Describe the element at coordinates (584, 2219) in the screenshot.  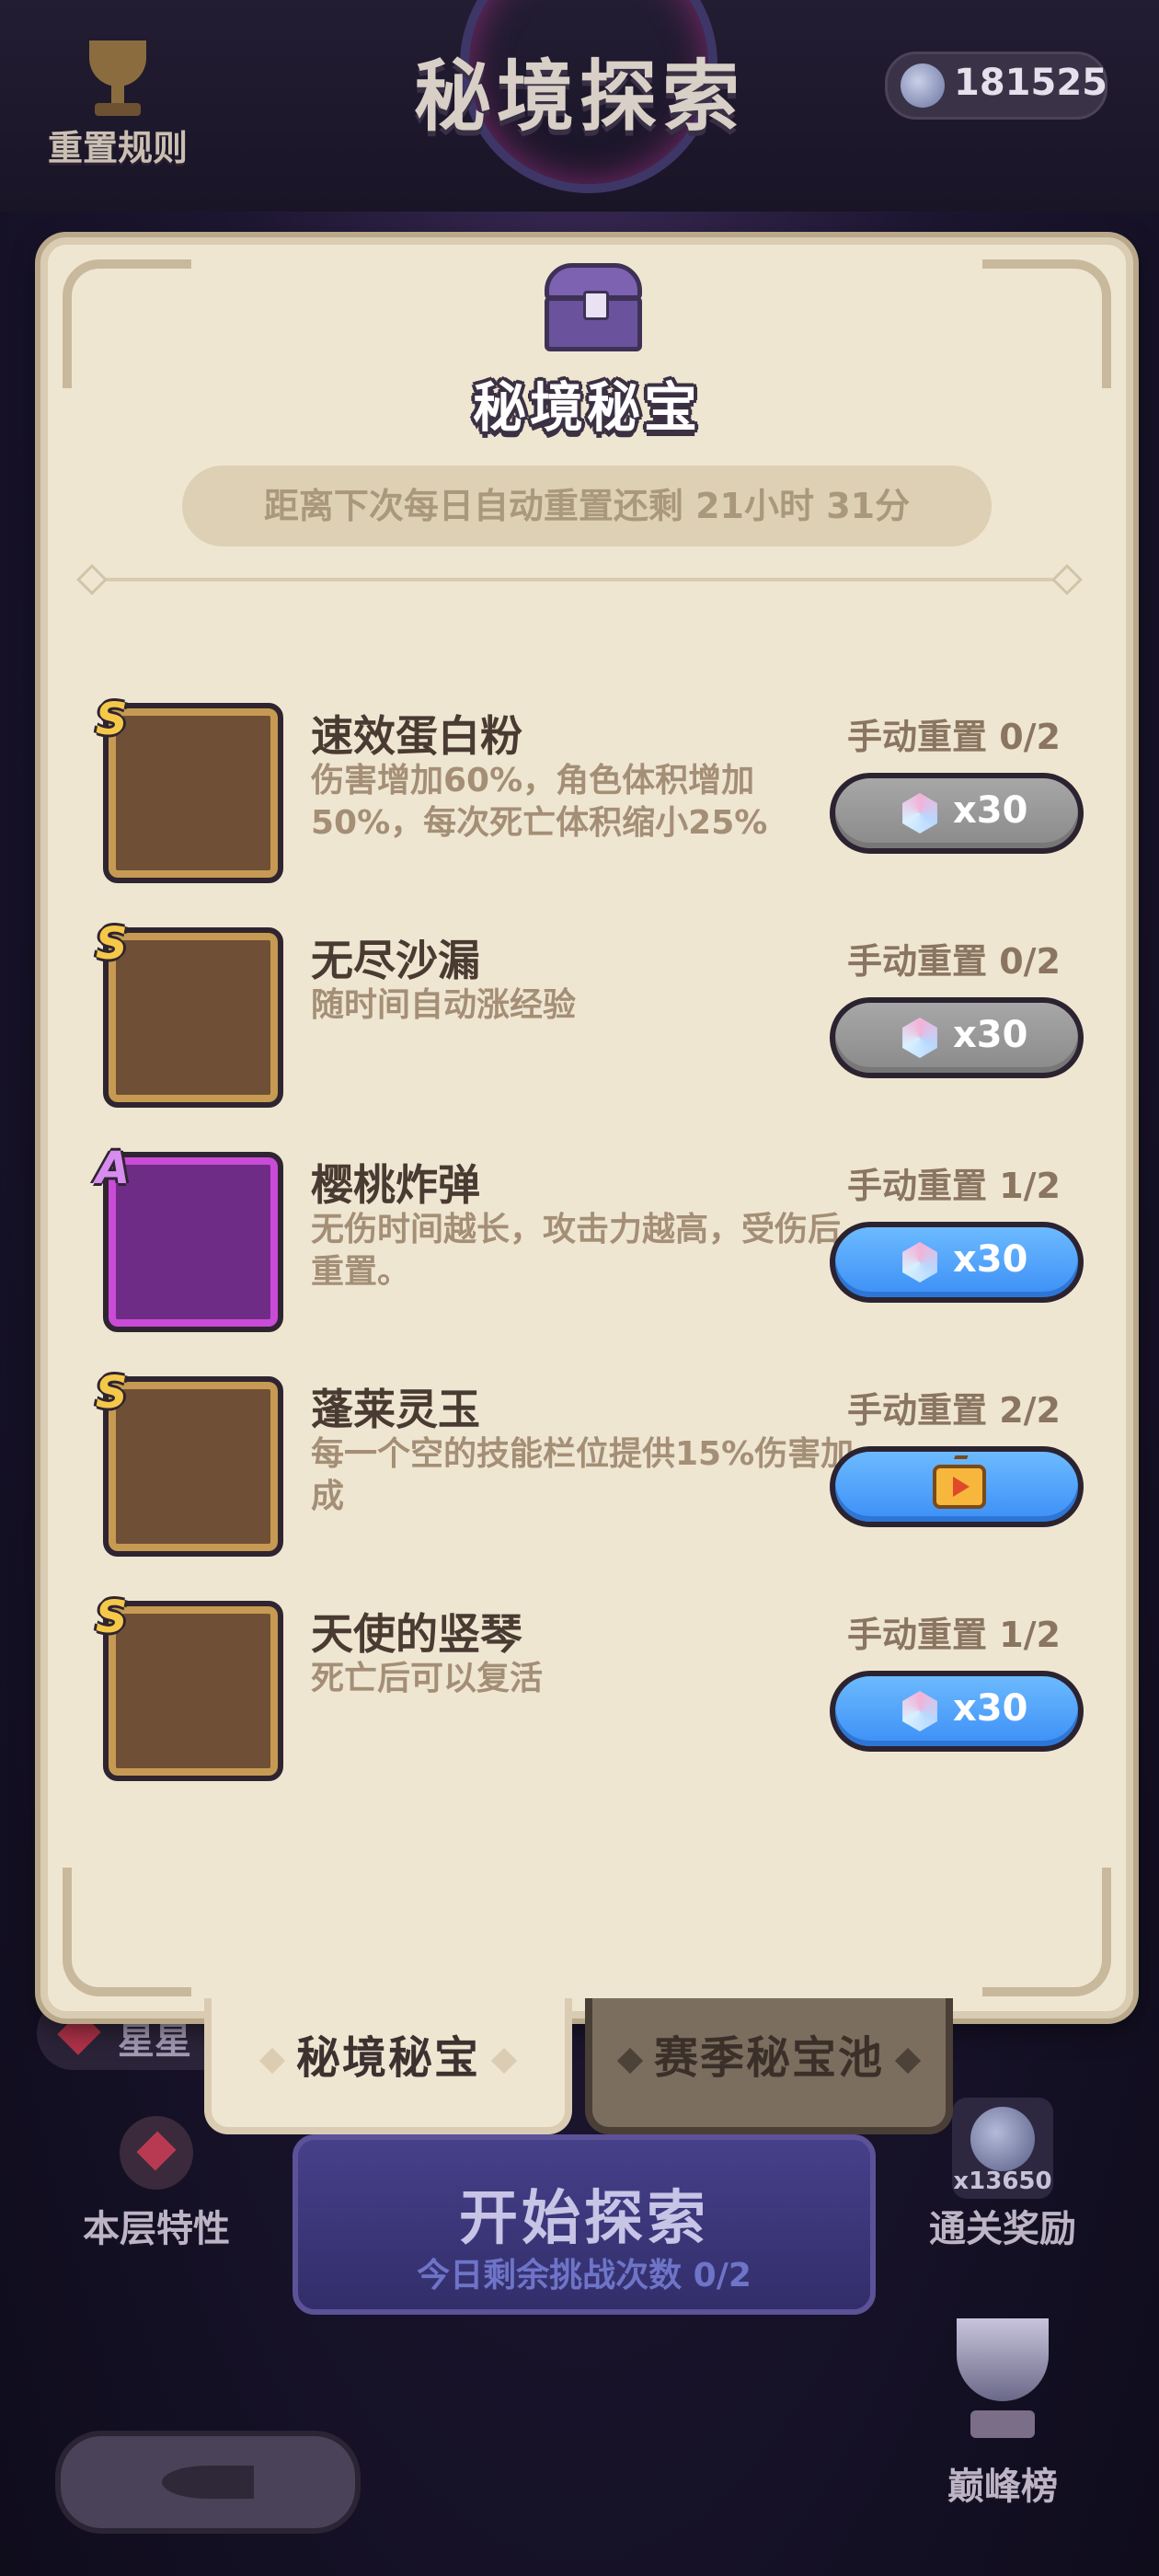
I see `start-explore-label: 开始探索` at that location.